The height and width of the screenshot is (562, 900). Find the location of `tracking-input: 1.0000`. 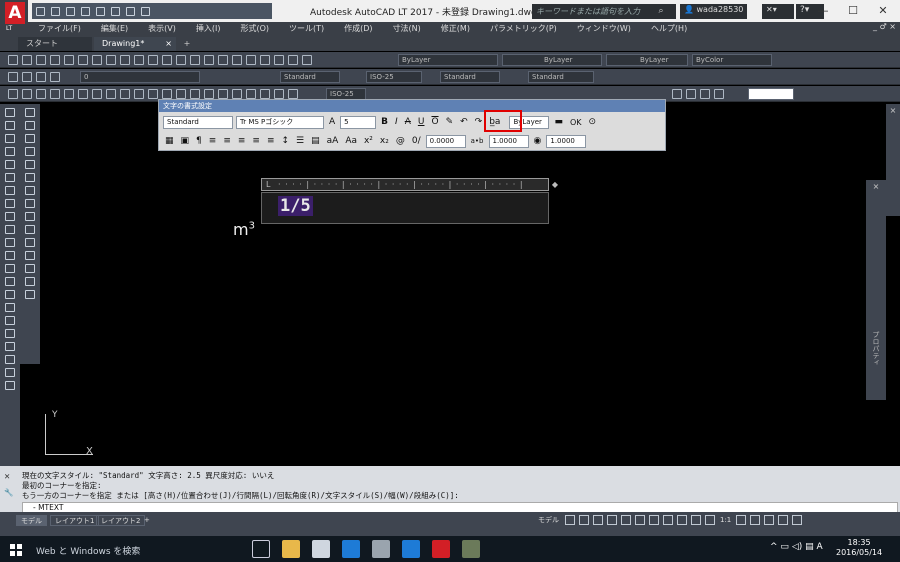

tracking-input: 1.0000 is located at coordinates (508, 141).